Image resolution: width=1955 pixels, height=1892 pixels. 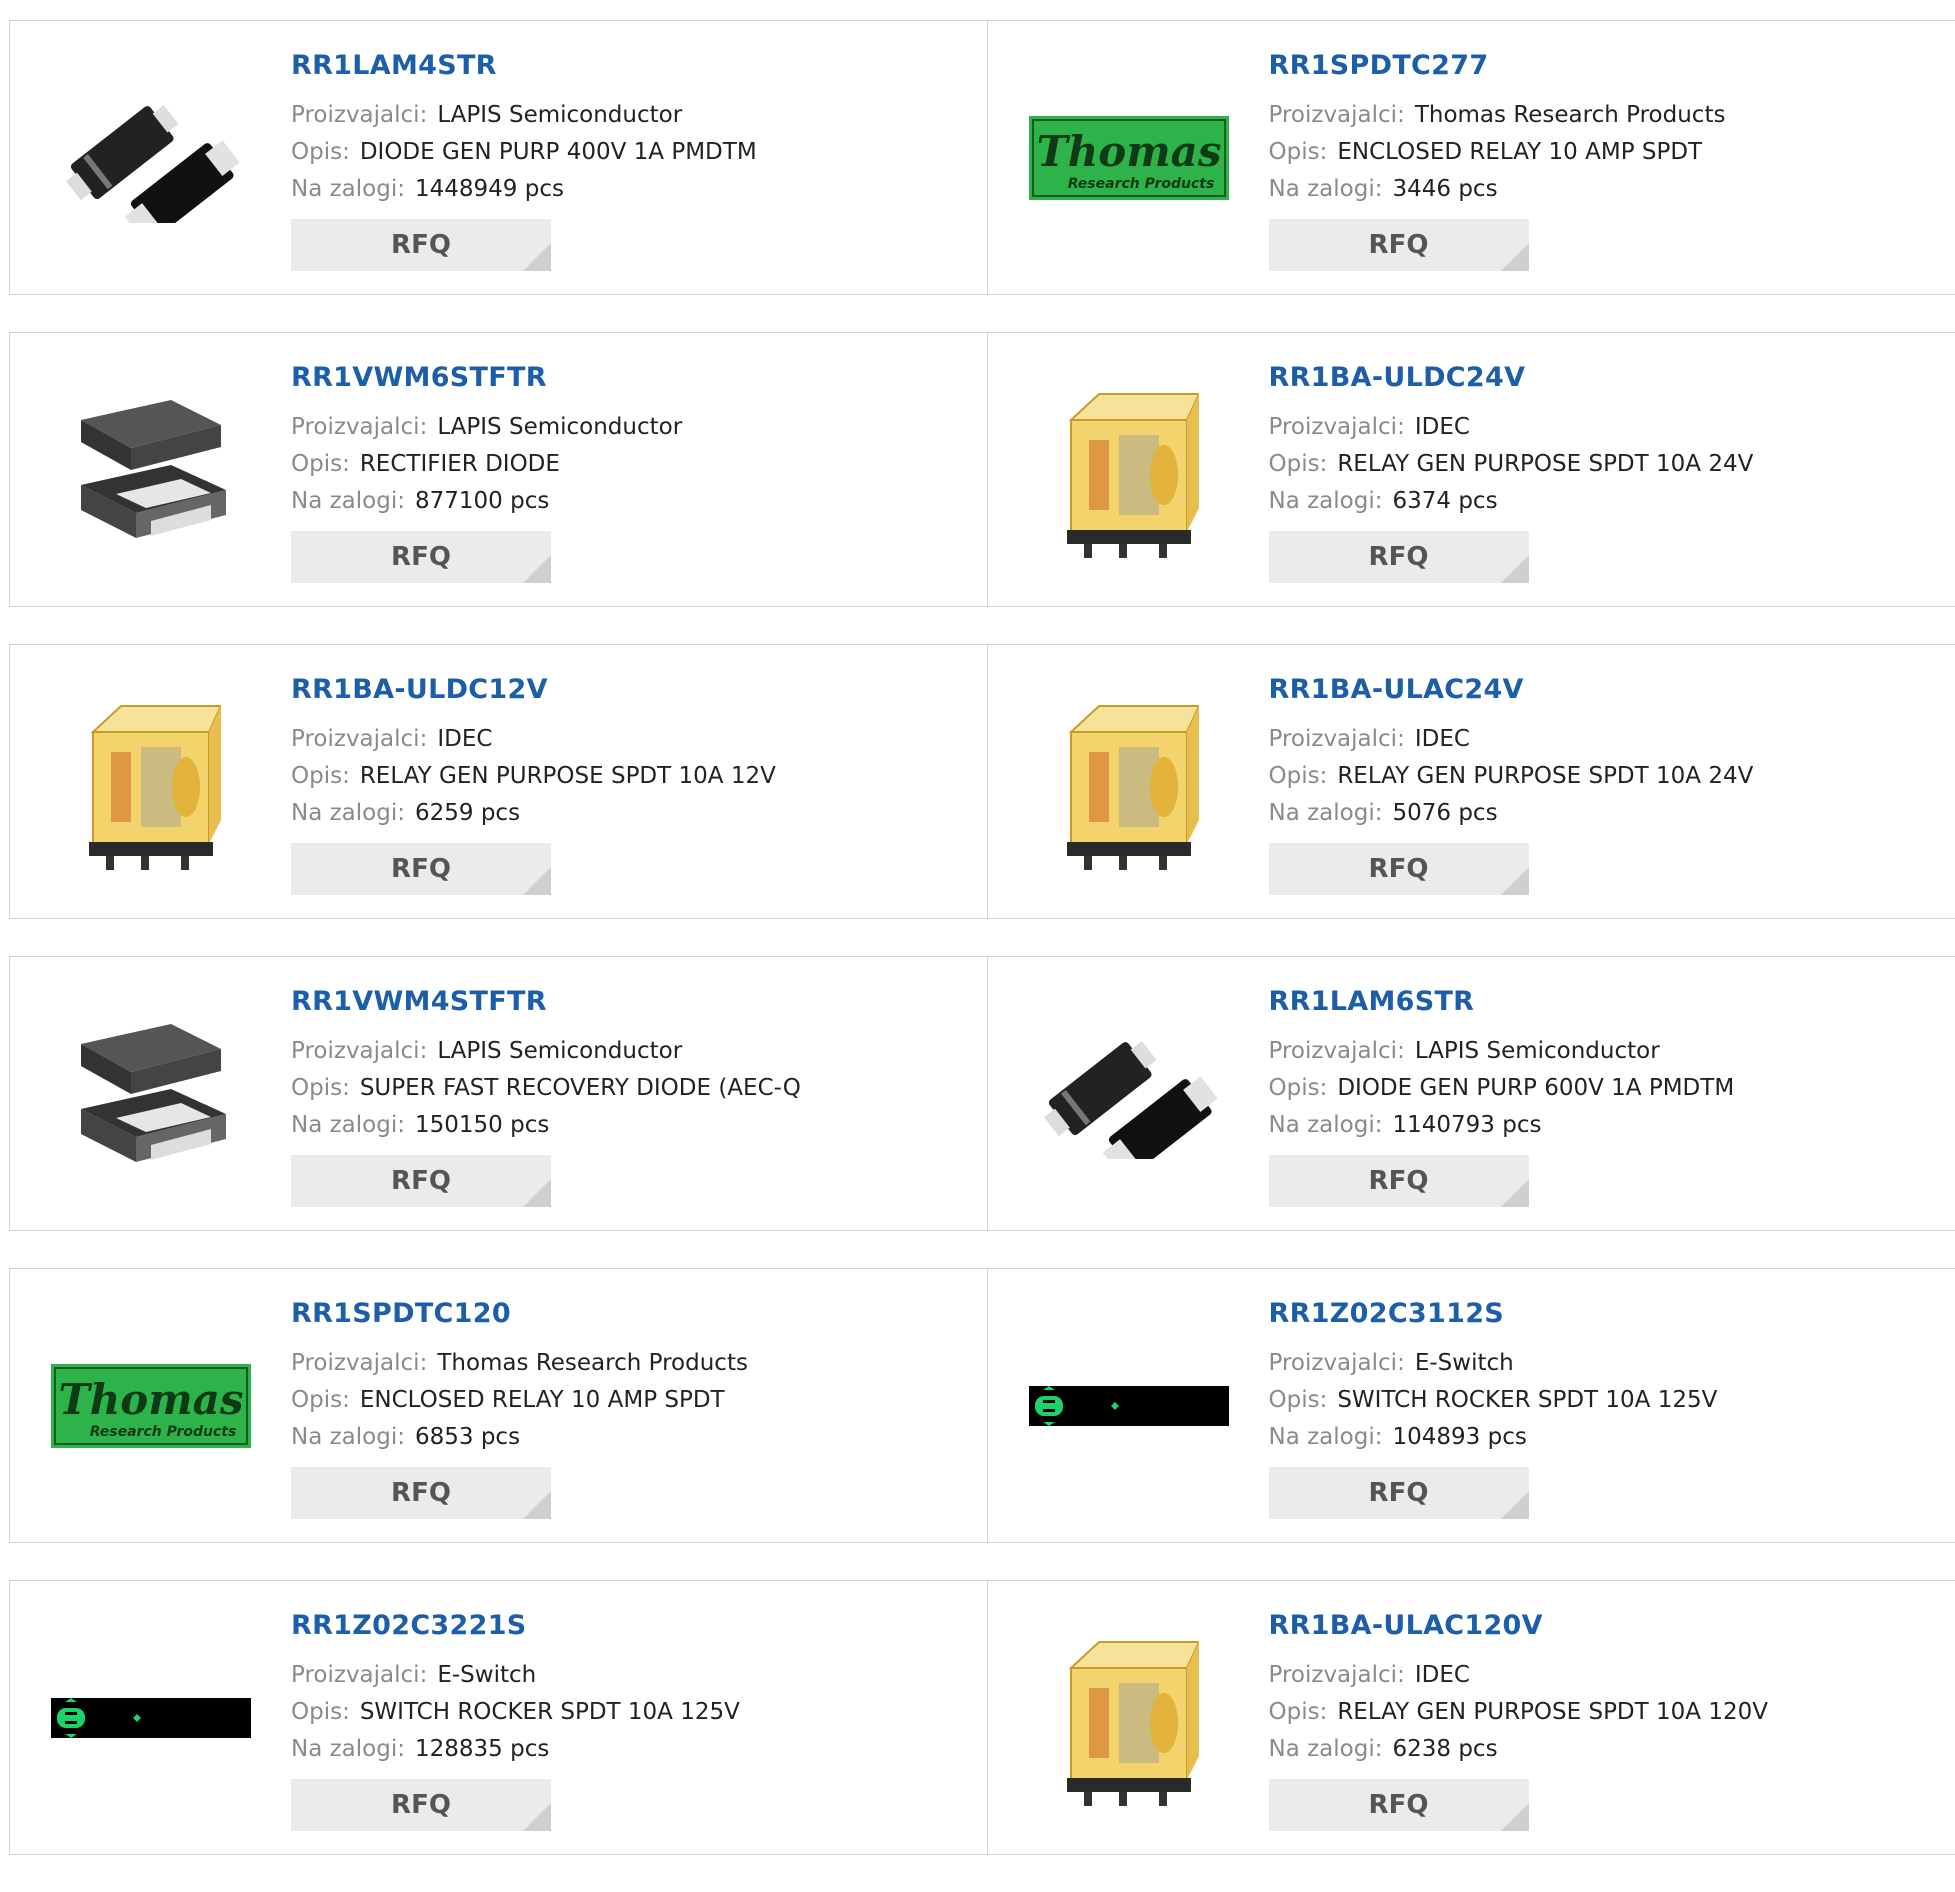 What do you see at coordinates (1602, 697) in the screenshot?
I see `part-number-link: RR1BA-ULAC24V` at bounding box center [1602, 697].